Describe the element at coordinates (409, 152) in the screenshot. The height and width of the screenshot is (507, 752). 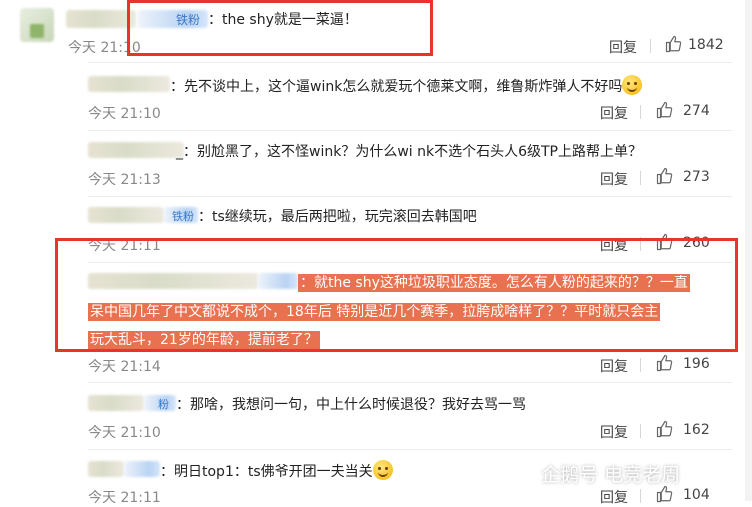
I see `reply-text: _：别尬黑了，这不怪wink？为什么wi nk不选个石头人6级TP上路帮上单？` at that location.